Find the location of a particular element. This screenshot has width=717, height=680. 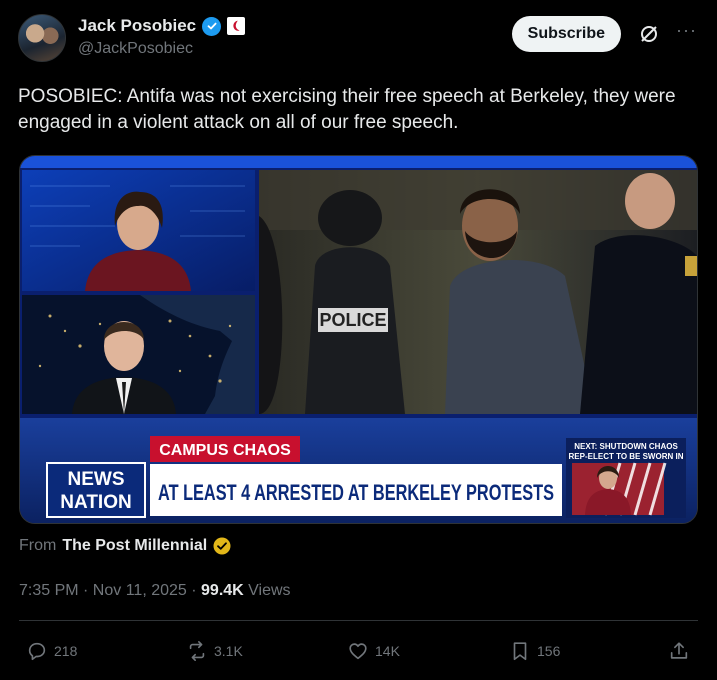

repost-count: 3.1K is located at coordinates (228, 651).